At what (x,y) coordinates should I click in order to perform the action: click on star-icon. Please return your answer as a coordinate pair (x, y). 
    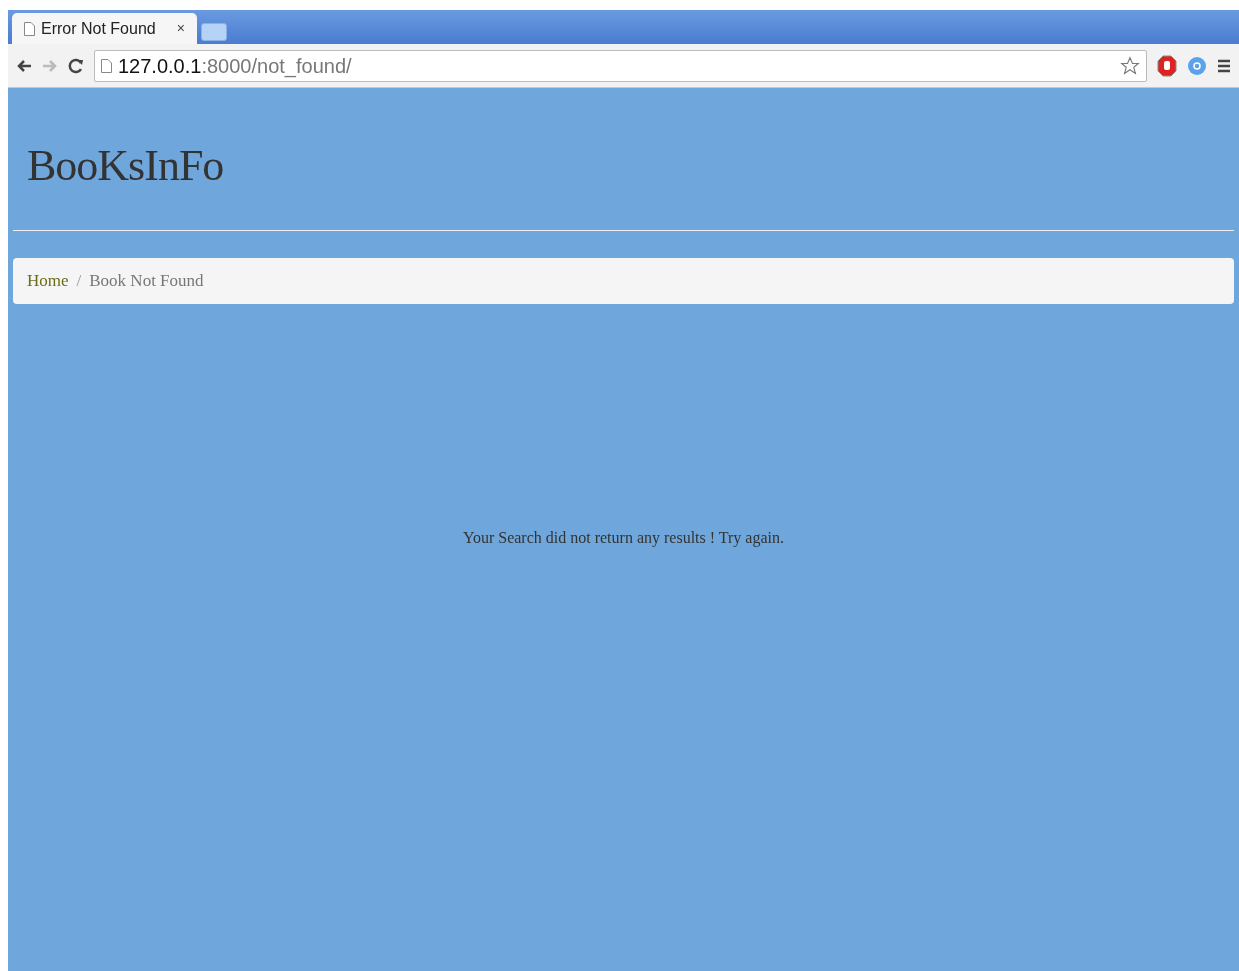
    Looking at the image, I should click on (1130, 65).